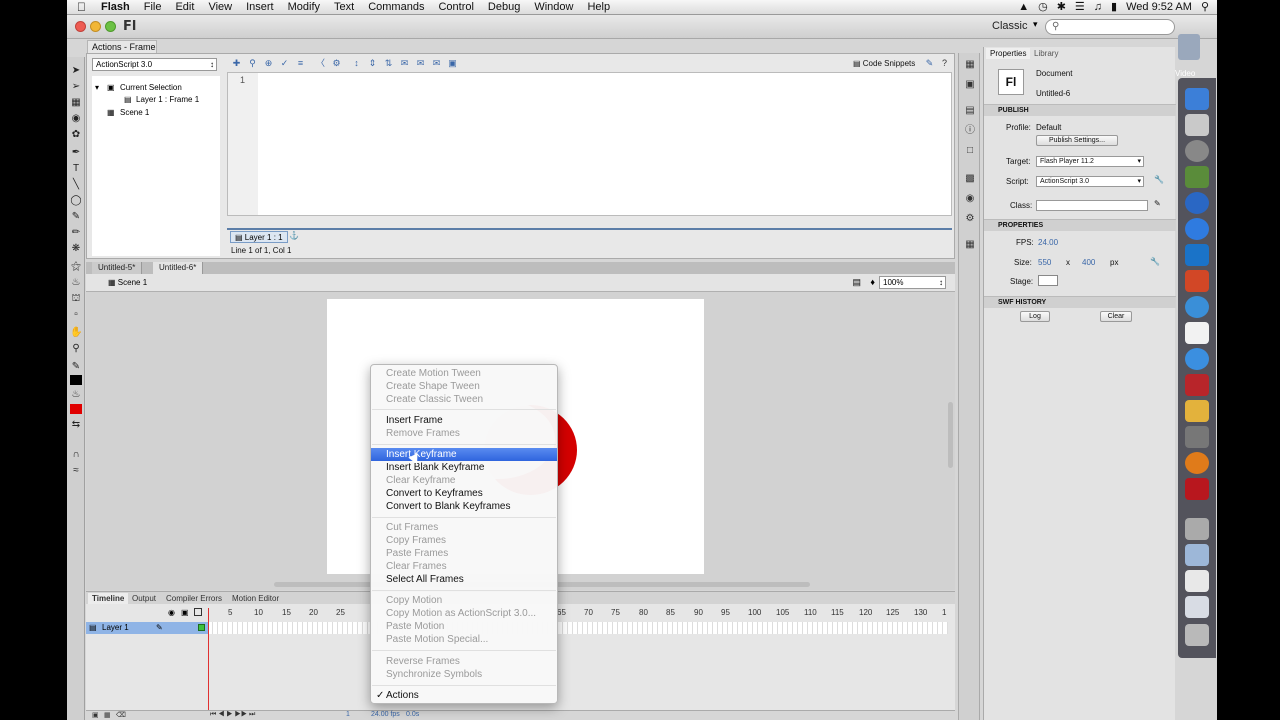 This screenshot has width=1280, height=720. What do you see at coordinates (95, 715) in the screenshot?
I see `new-layer-icon: ▣` at bounding box center [95, 715].